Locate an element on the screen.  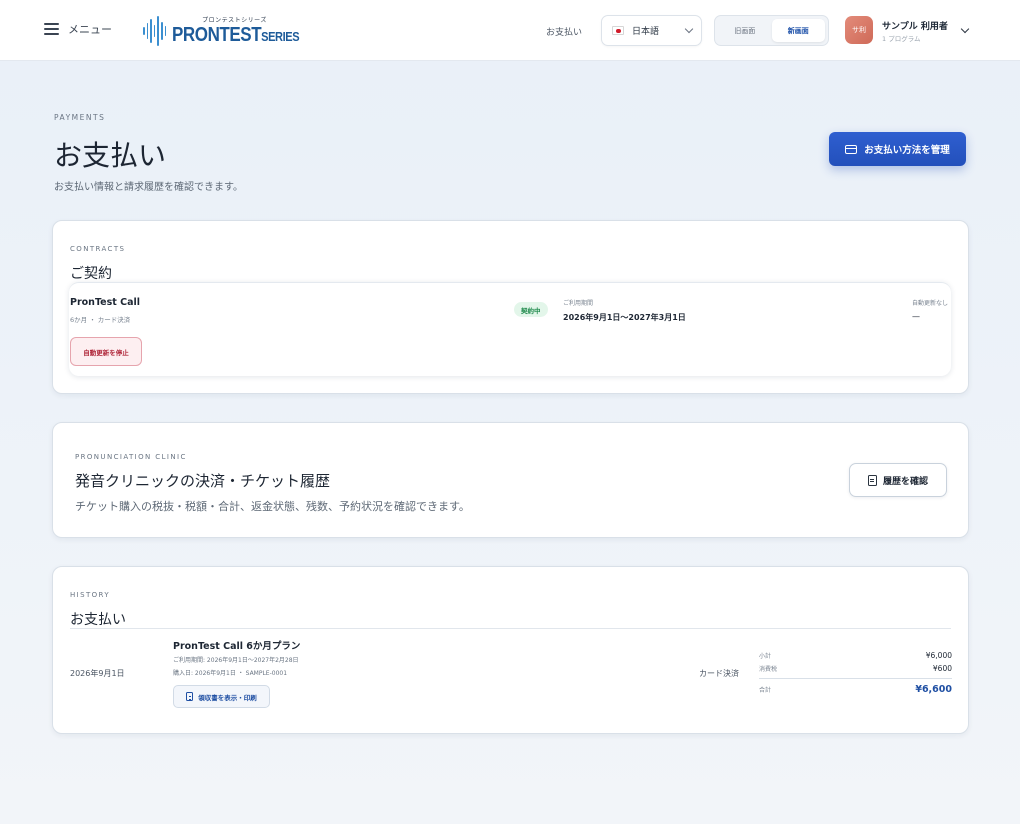
avatar: サ利 is located at coordinates (859, 30).